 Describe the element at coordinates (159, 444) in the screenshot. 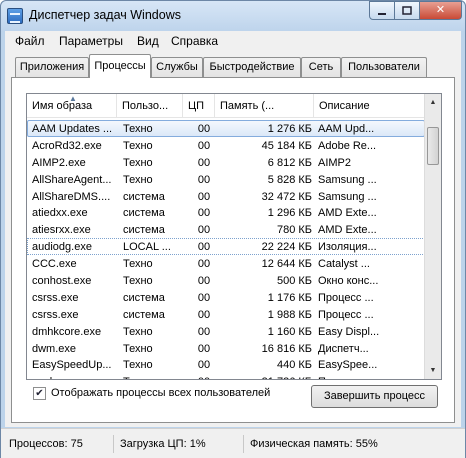

I see `status-cpu-usage: Загрузка ЦП: 1%` at that location.